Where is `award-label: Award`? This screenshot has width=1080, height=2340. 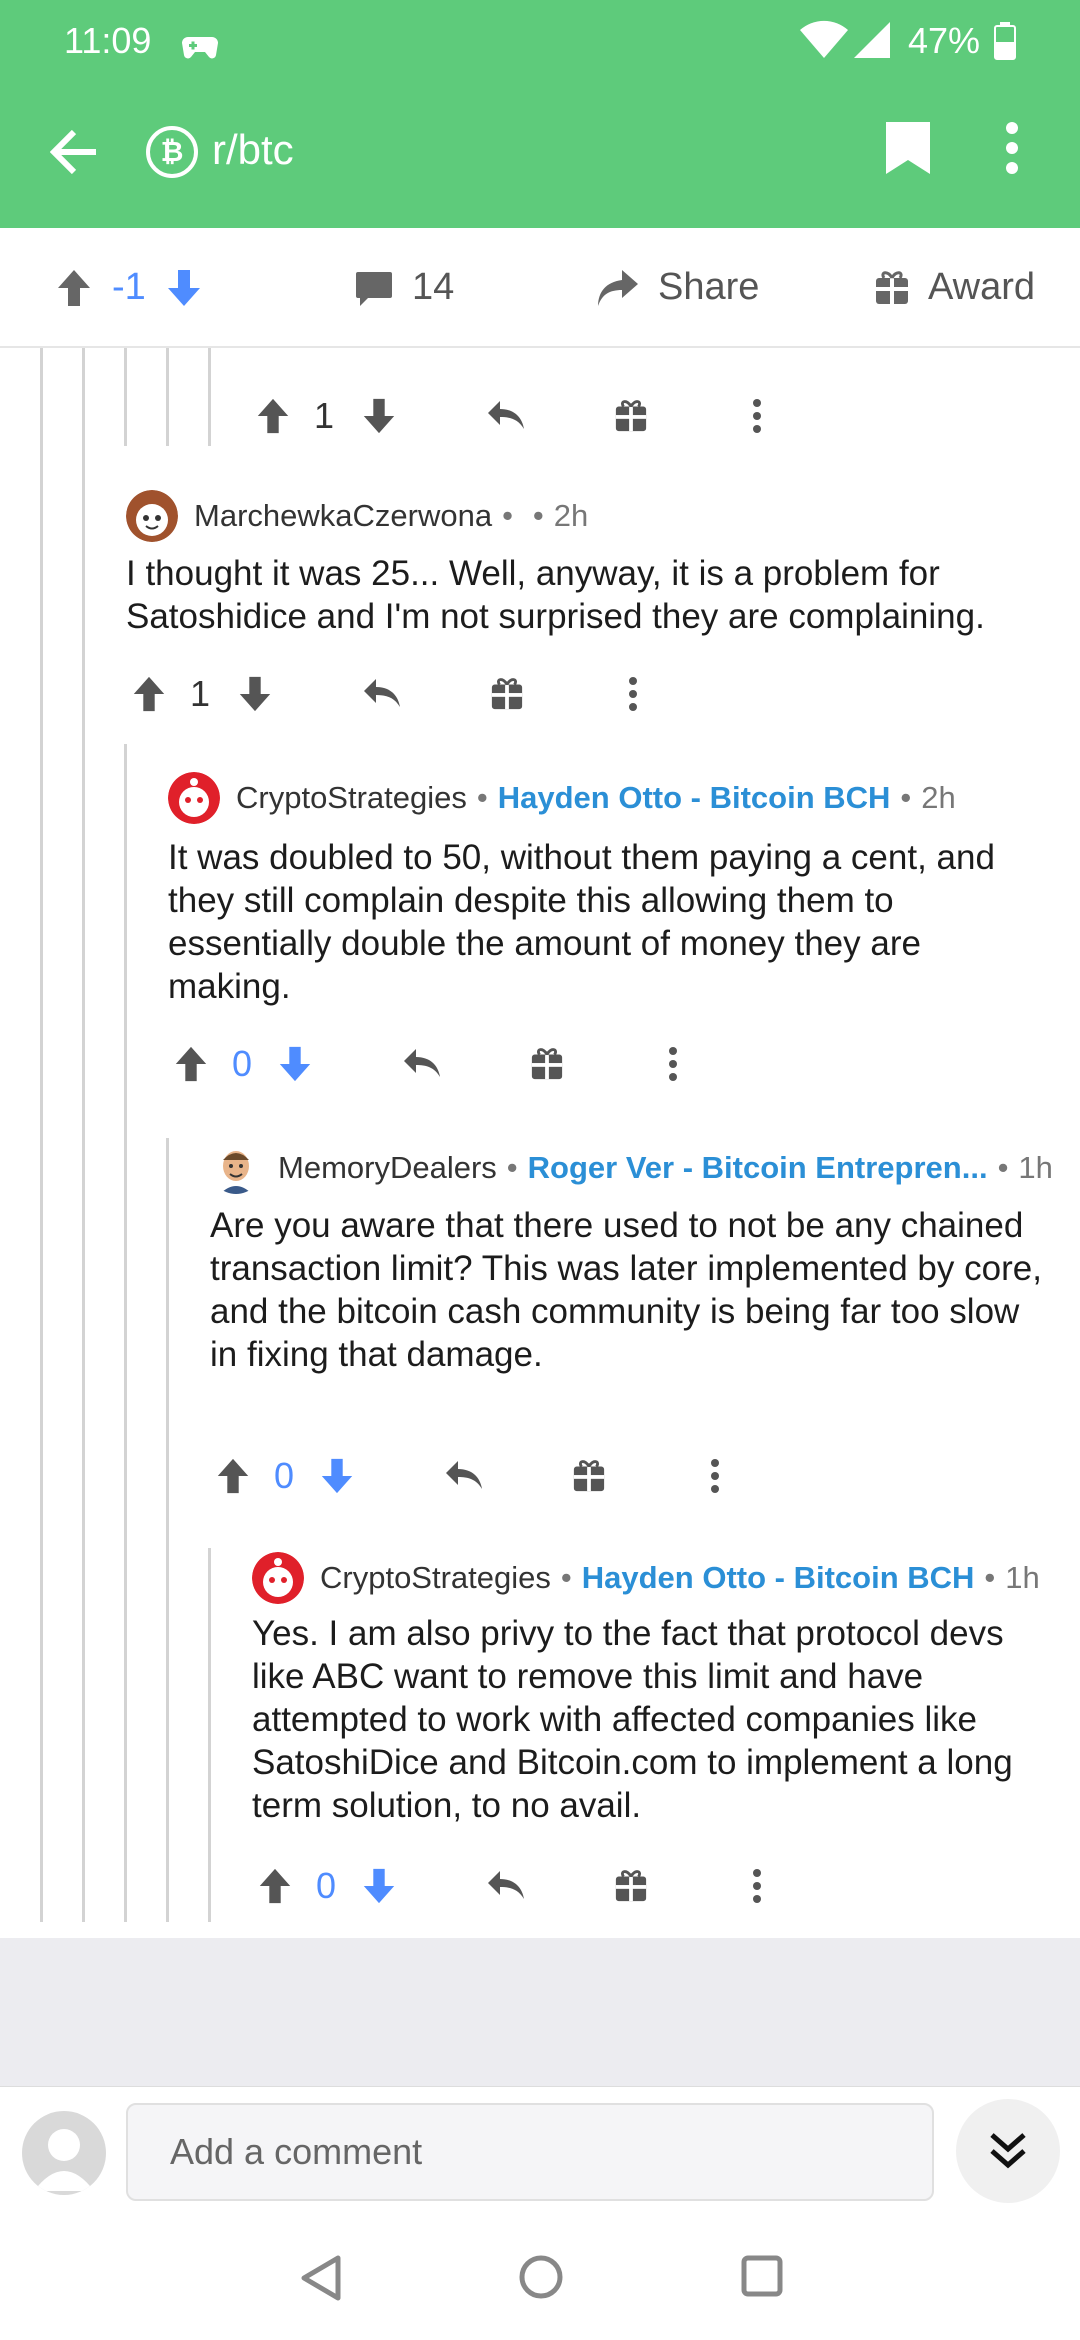
award-label: Award is located at coordinates (982, 287).